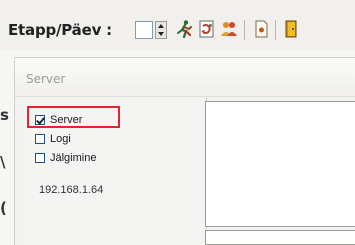 This screenshot has width=355, height=245. What do you see at coordinates (73, 117) in the screenshot?
I see `server-checkbox-highlight` at bounding box center [73, 117].